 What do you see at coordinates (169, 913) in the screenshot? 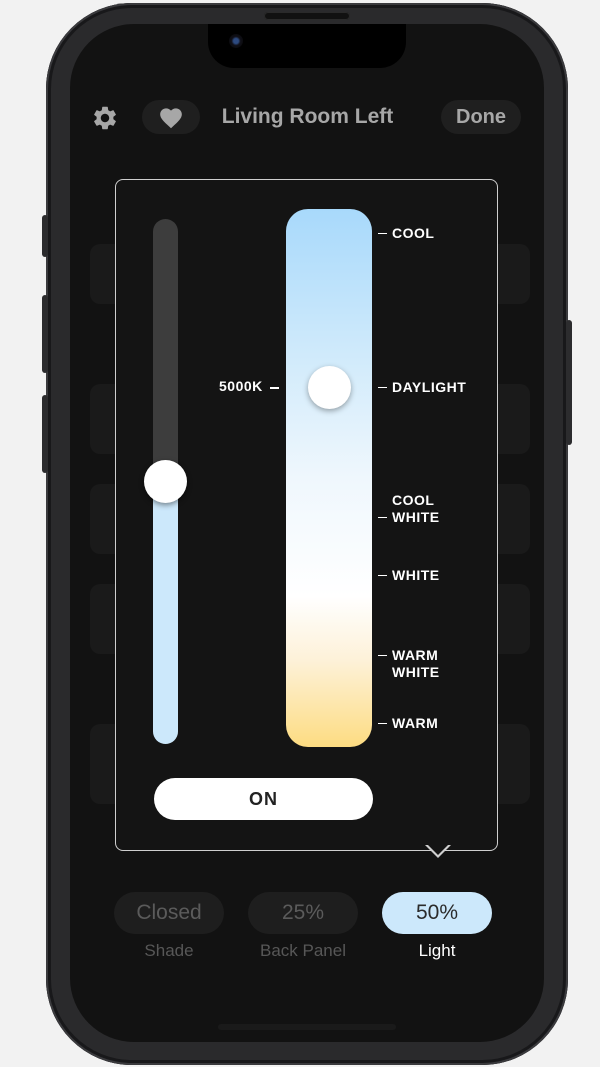
I see `shade-control-button: Closed` at bounding box center [169, 913].